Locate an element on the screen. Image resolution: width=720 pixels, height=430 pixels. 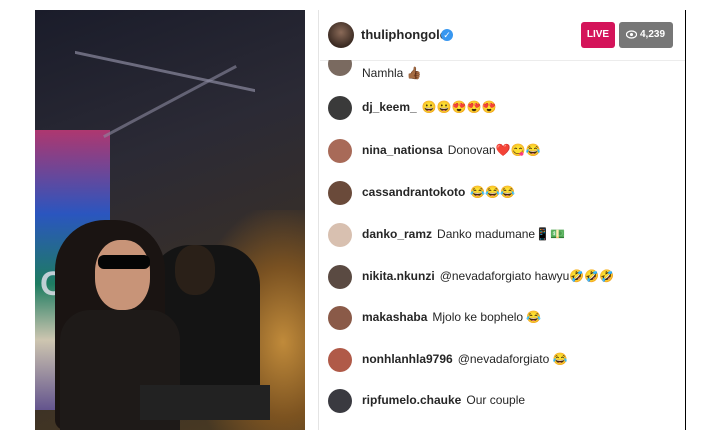
comment-row: cassandrantokoto 😂😂😂 is located at coordinates (500, 195).